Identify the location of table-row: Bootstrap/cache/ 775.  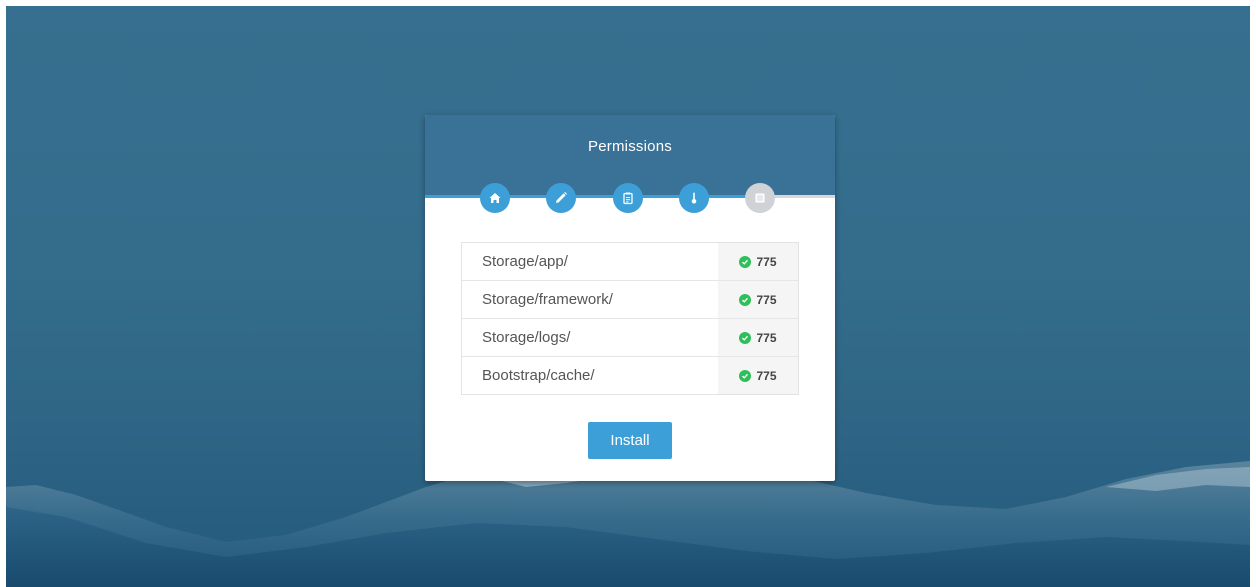
(630, 375).